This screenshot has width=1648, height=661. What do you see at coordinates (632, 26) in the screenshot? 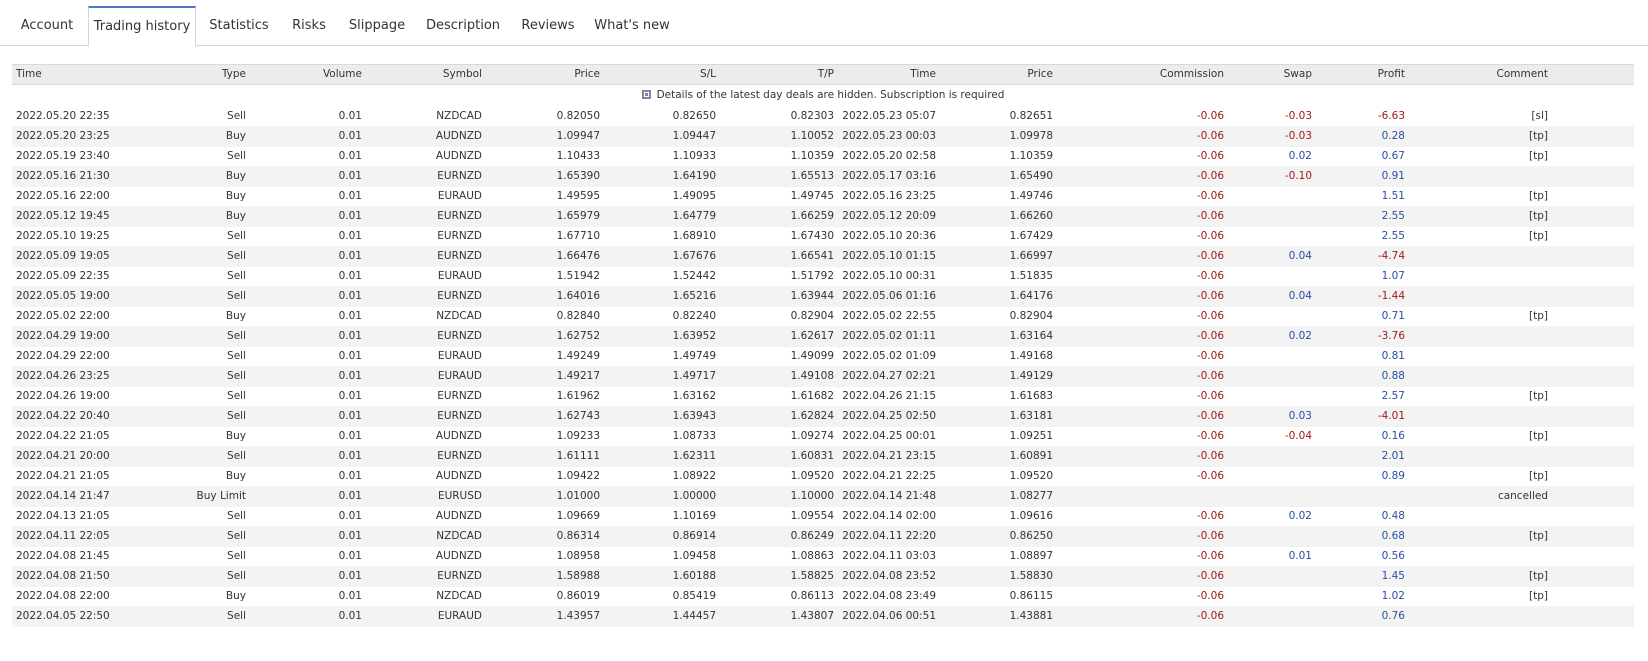
I see `tab-whats-new: What's new` at bounding box center [632, 26].